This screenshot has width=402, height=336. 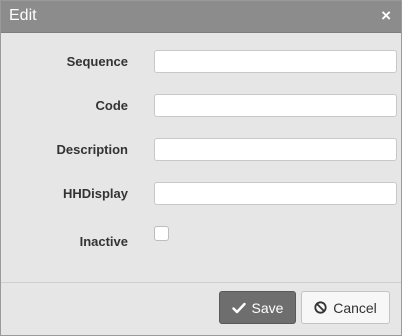 What do you see at coordinates (275, 149) in the screenshot?
I see `description-input` at bounding box center [275, 149].